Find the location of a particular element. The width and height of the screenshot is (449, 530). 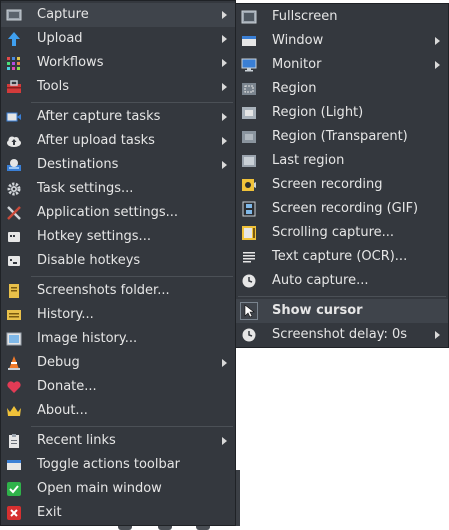

submenu-item-label: Monitor is located at coordinates (297, 64).